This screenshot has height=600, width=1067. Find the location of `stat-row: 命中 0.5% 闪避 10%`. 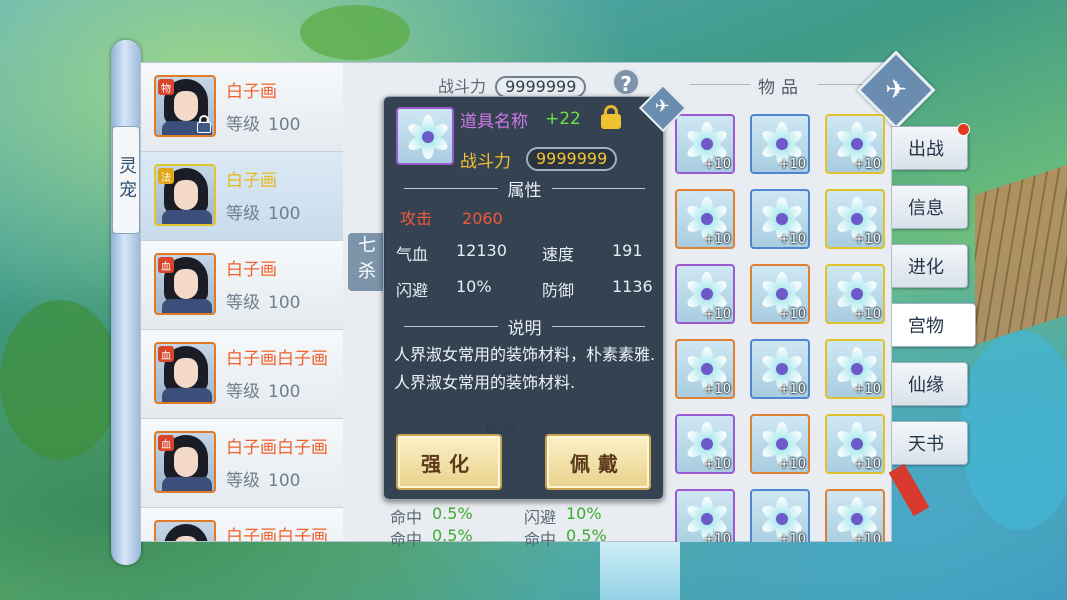

stat-row: 命中 0.5% 闪避 10% is located at coordinates (524, 515).